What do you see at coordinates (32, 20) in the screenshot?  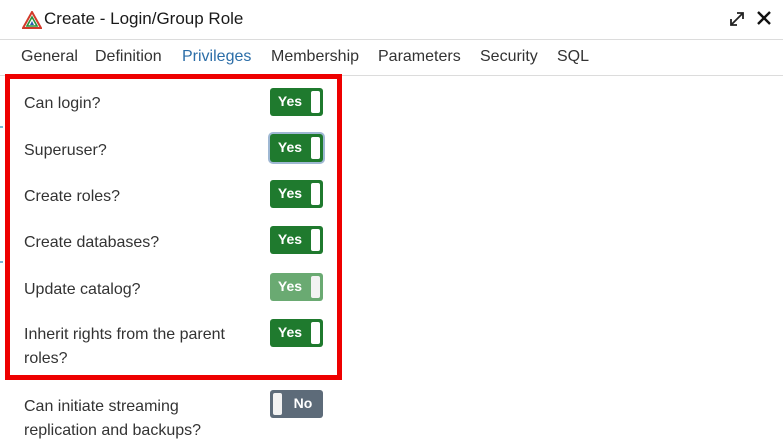 I see `pgadmin-logo-icon` at bounding box center [32, 20].